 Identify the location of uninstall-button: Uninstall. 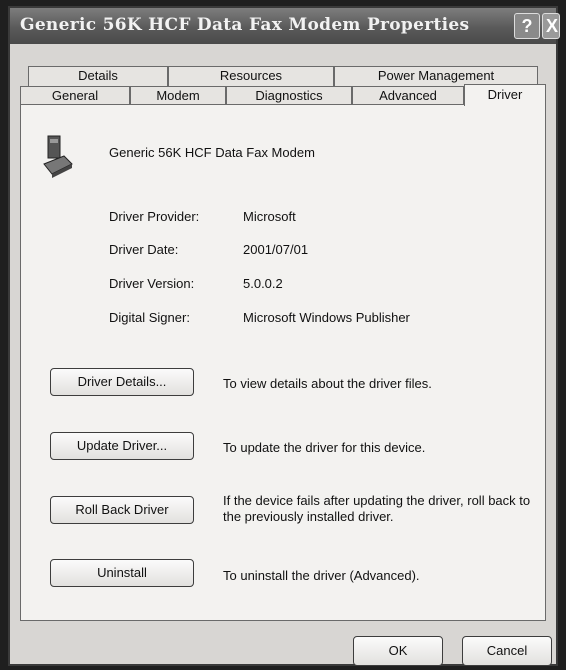
(122, 573).